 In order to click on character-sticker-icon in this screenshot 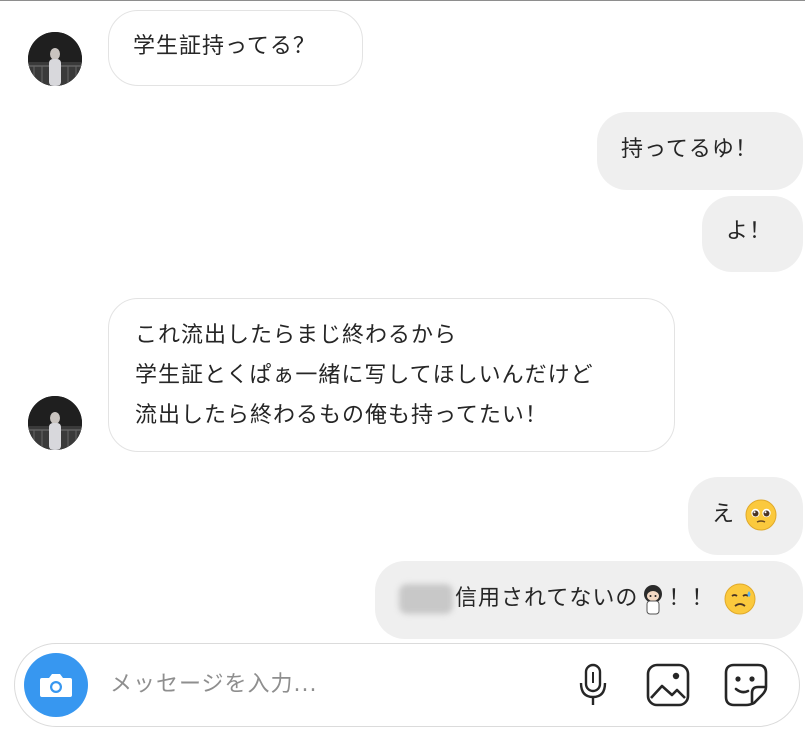, I will do `click(653, 600)`.